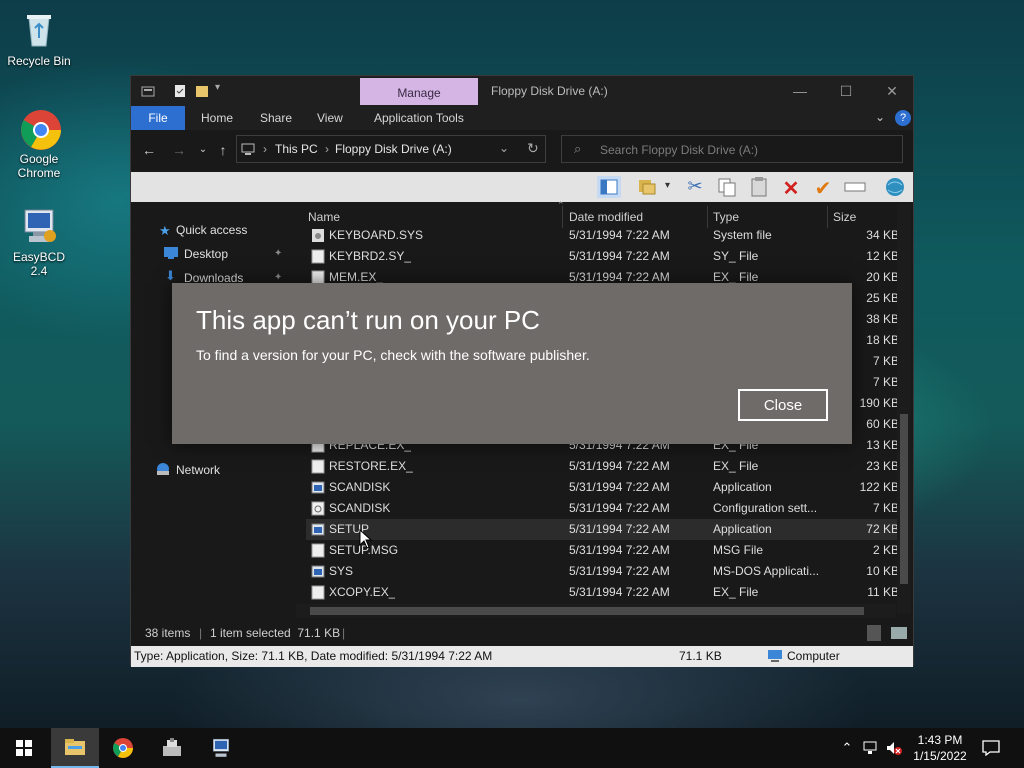  I want to click on chrome-icon, so click(40, 129).